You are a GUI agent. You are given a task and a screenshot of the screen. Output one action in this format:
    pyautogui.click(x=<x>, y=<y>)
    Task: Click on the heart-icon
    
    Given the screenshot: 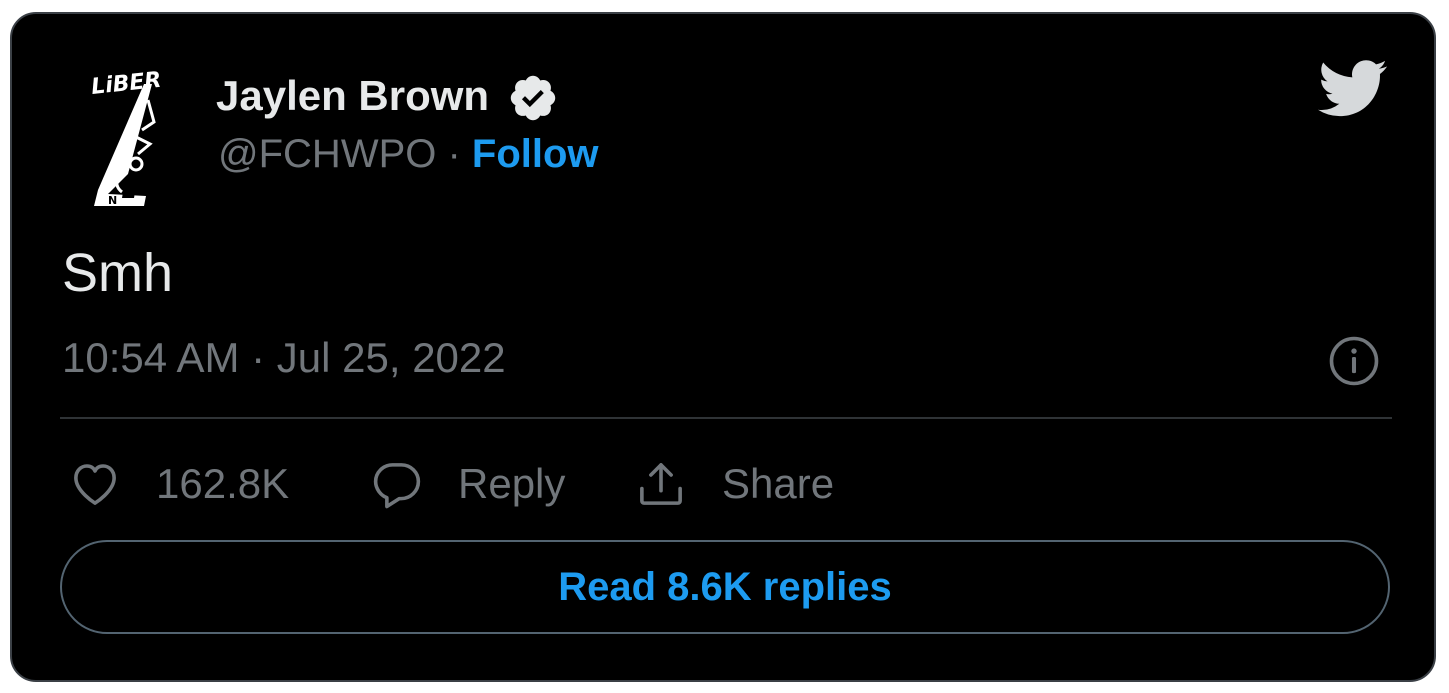 What is the action you would take?
    pyautogui.click(x=95, y=484)
    